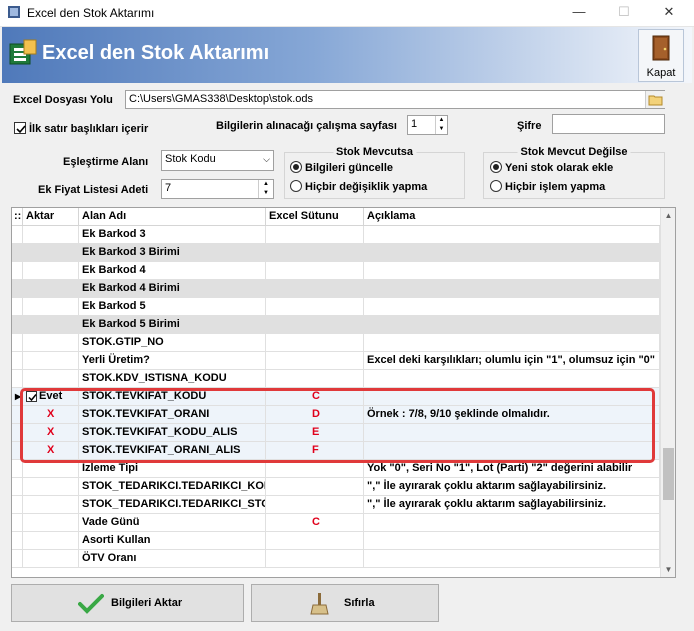  I want to click on table-row: Vade Günü C, so click(336, 523).